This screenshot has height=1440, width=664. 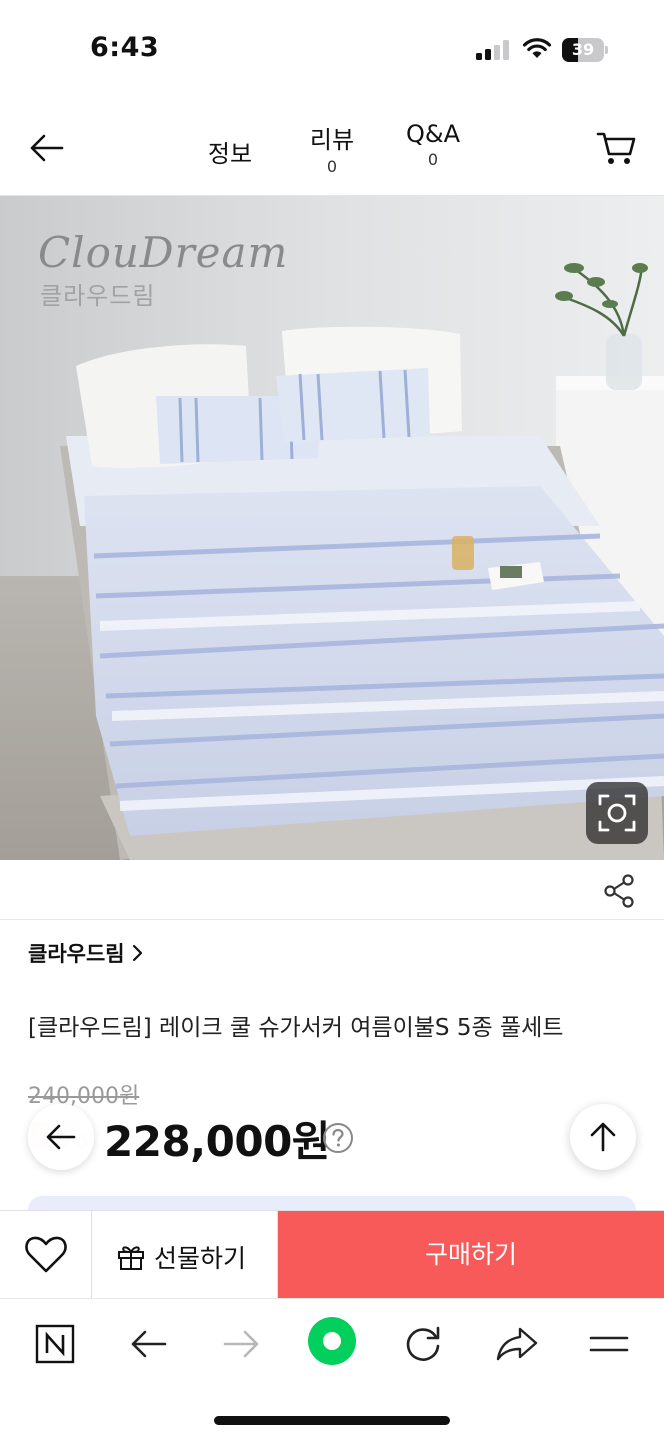 I want to click on battery-percent: 39, so click(x=583, y=49).